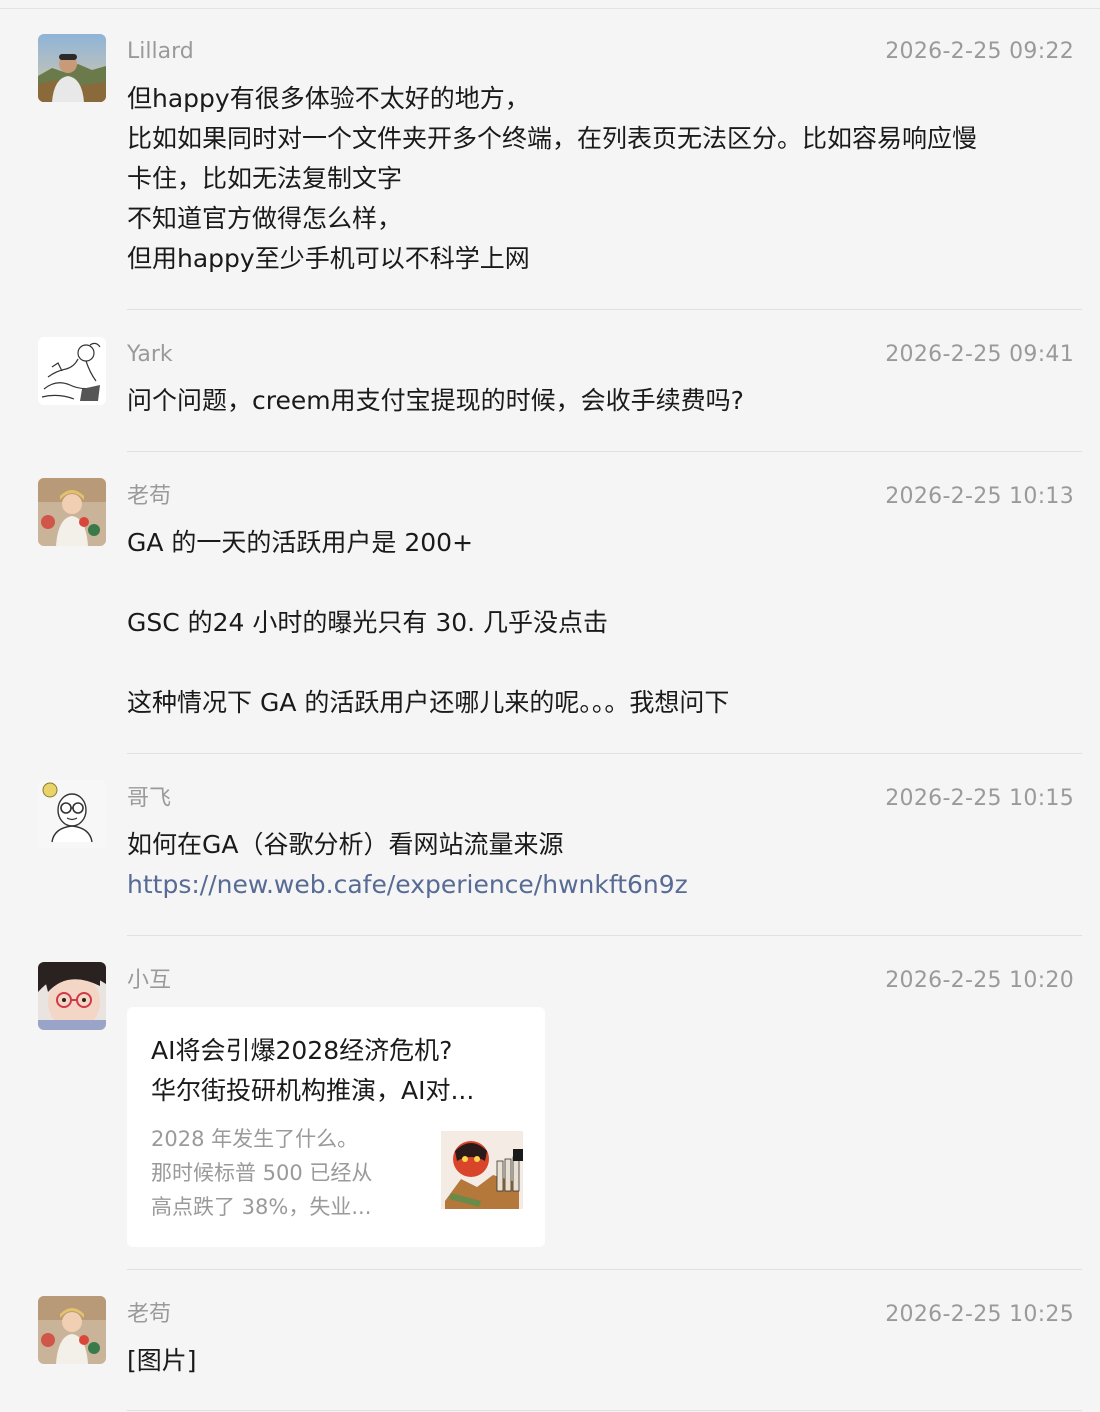 This screenshot has height=1412, width=1100. What do you see at coordinates (979, 51) in the screenshot?
I see `timestamp: 2026-2-25 09:22` at bounding box center [979, 51].